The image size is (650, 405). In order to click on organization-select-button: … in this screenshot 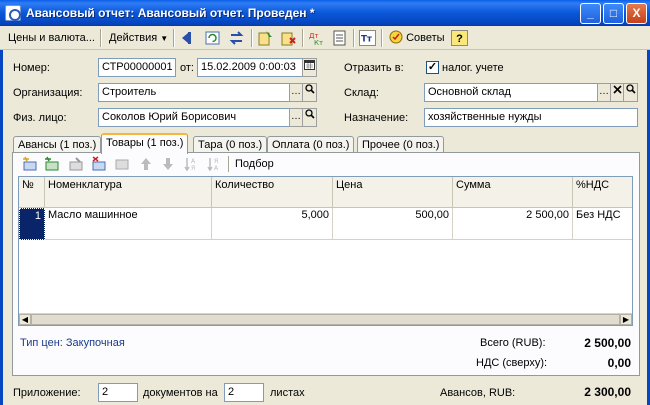, I will do `click(296, 92)`.